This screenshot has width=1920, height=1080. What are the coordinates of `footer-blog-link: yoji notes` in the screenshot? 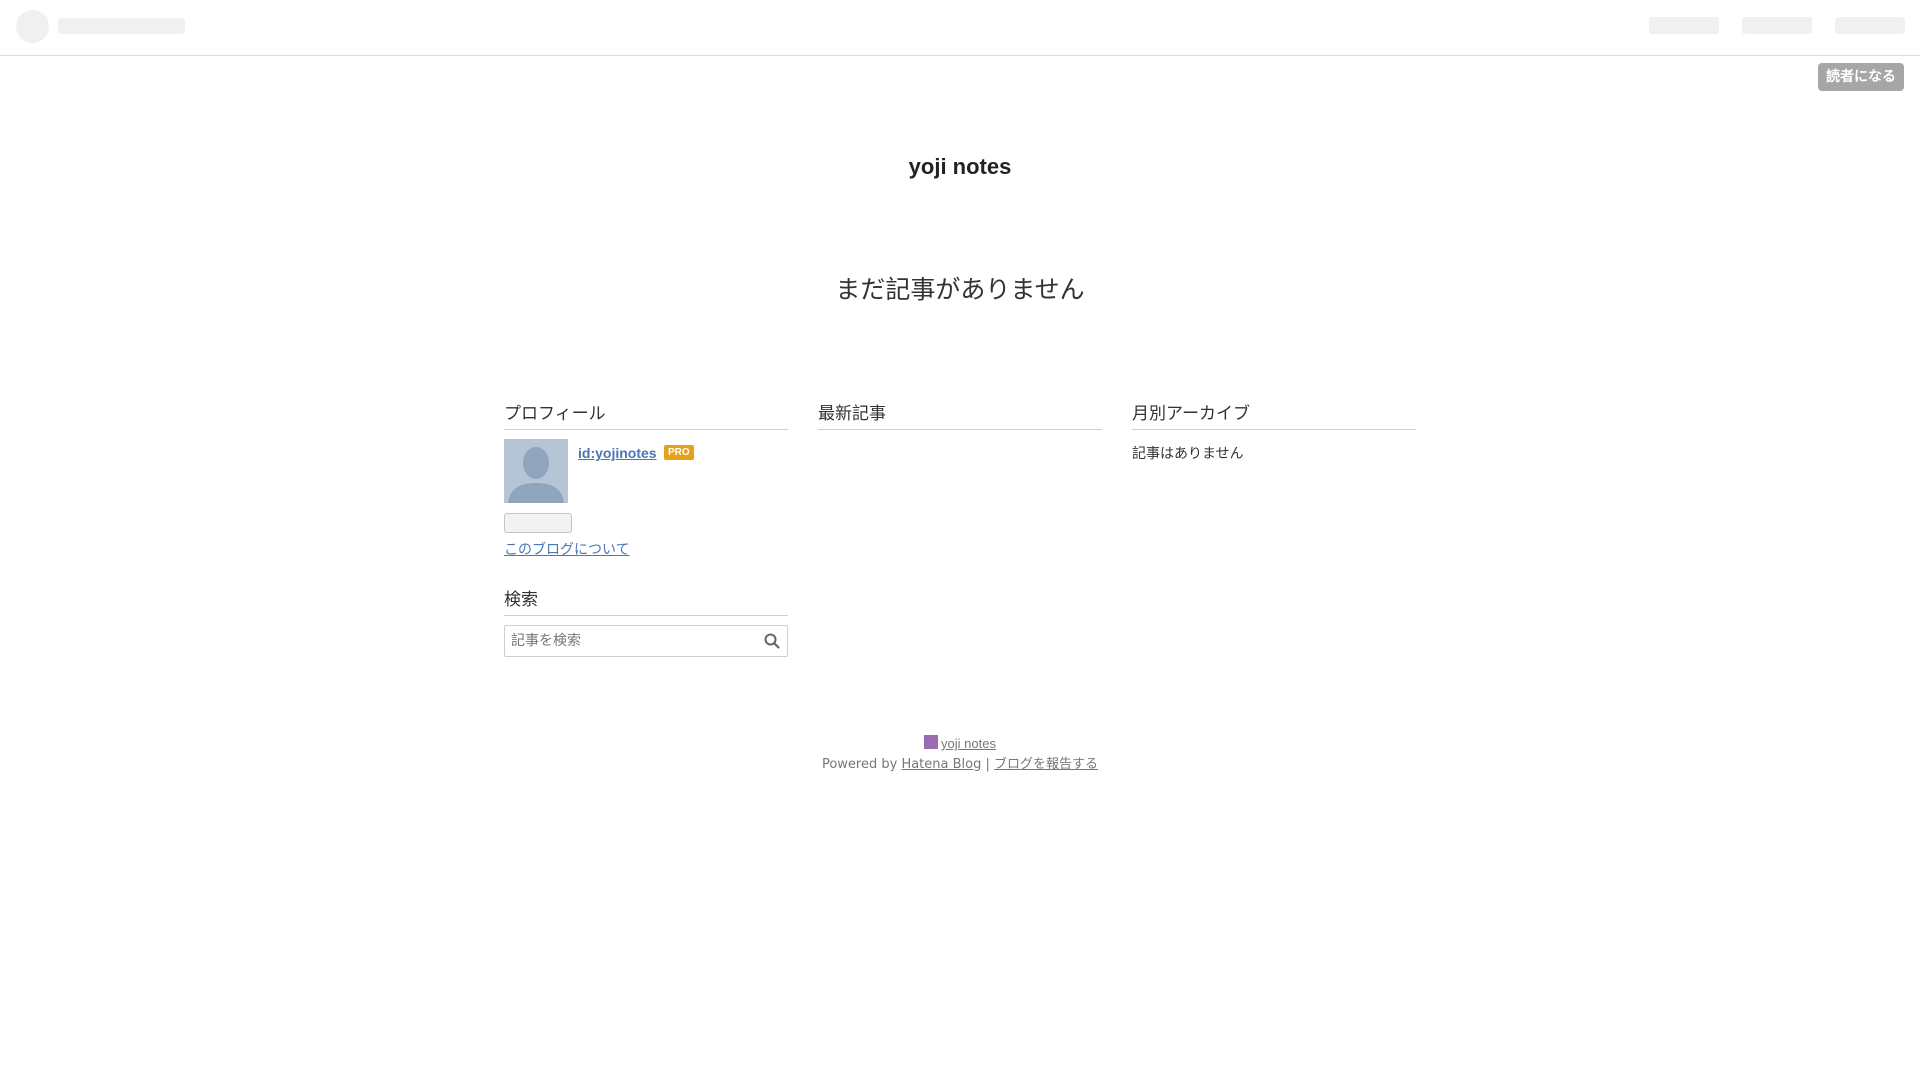 It's located at (968, 743).